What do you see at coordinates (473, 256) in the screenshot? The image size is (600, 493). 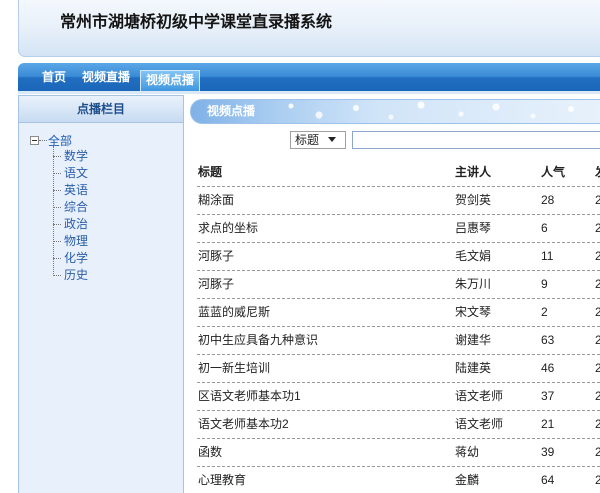 I see `cell-speaker: 毛文娟` at bounding box center [473, 256].